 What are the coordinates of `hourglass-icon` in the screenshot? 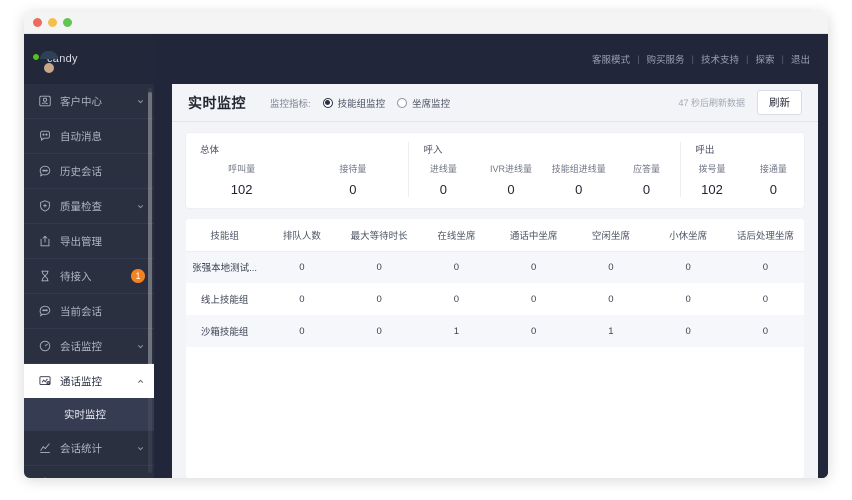 It's located at (44, 276).